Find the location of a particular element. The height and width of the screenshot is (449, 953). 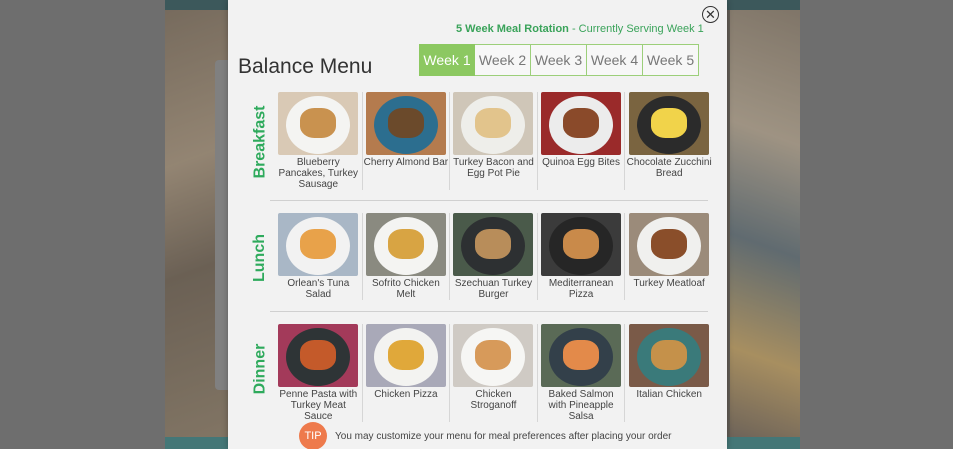

meal-item-name: Cherry Almond Bar is located at coordinates (406, 162).